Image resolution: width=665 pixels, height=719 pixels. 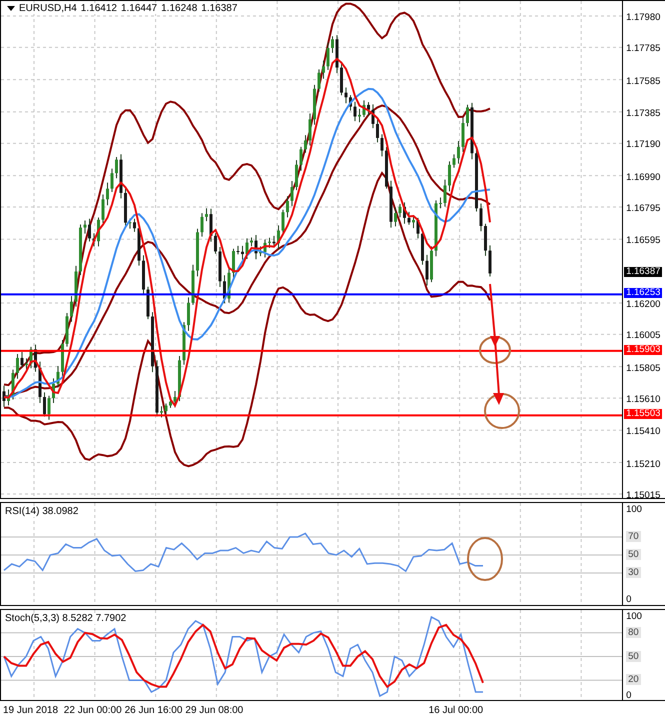 I want to click on quote-value: 1.16412, so click(x=98, y=8).